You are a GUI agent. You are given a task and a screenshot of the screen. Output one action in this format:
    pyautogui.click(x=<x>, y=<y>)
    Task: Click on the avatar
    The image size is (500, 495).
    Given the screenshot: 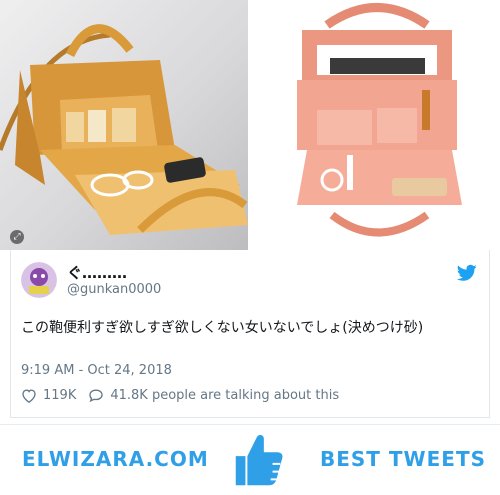 What is the action you would take?
    pyautogui.click(x=39, y=280)
    